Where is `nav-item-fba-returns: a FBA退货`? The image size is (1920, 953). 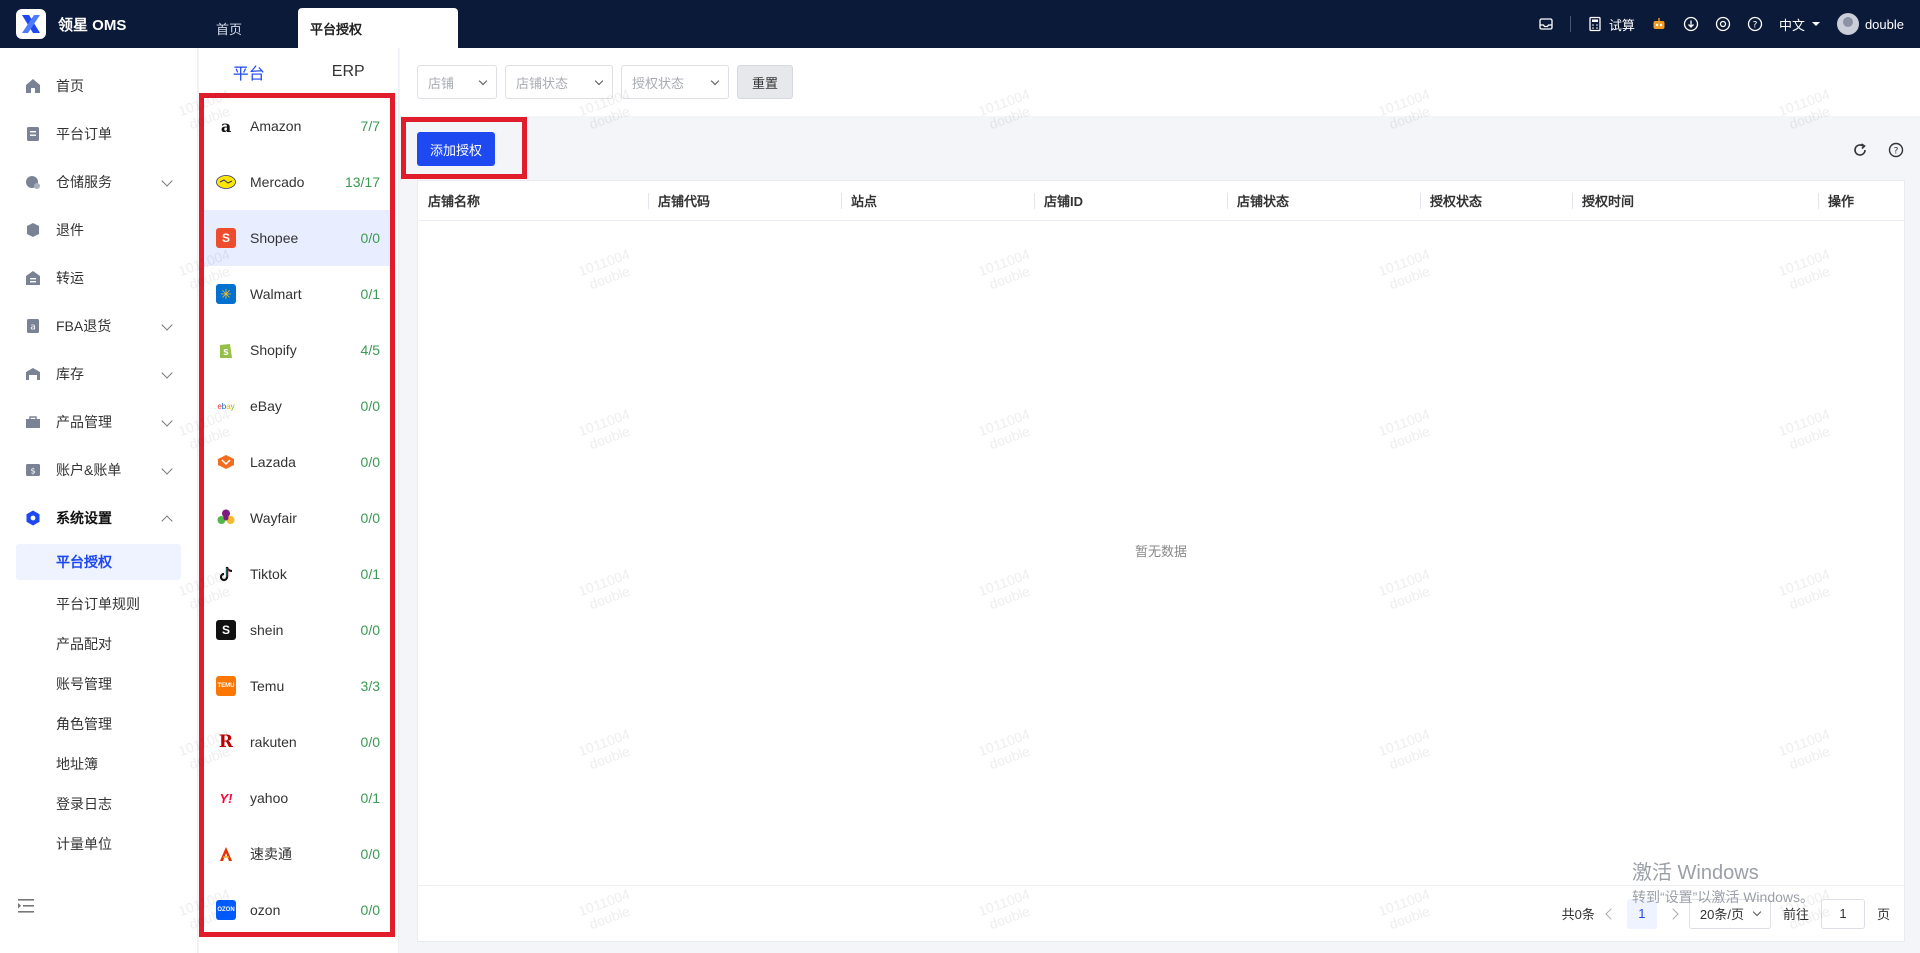 nav-item-fba-returns: a FBA退货 is located at coordinates (98, 326).